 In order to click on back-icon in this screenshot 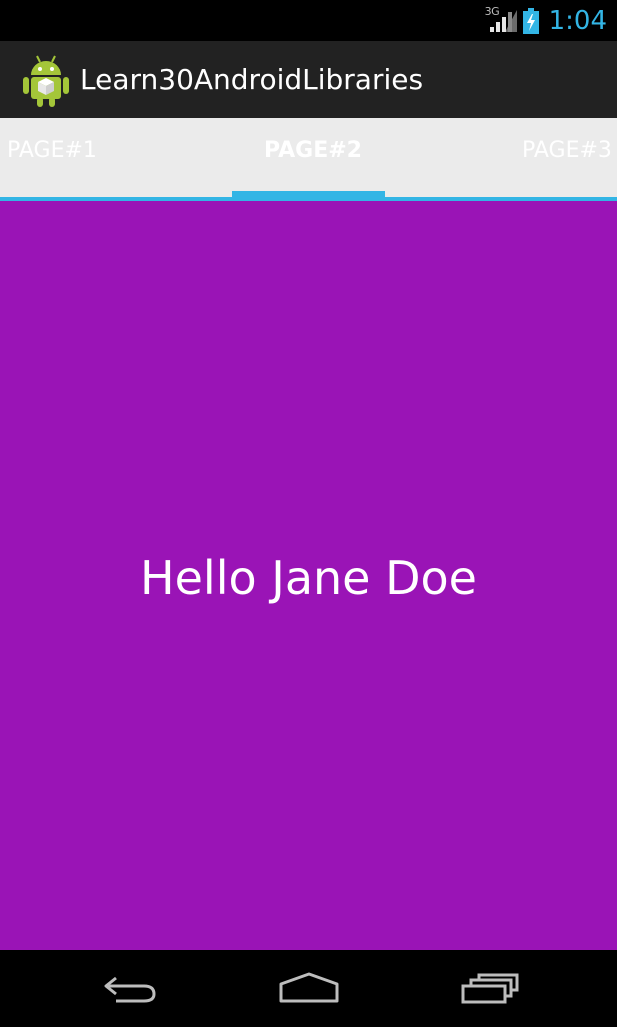, I will do `click(131, 988)`.